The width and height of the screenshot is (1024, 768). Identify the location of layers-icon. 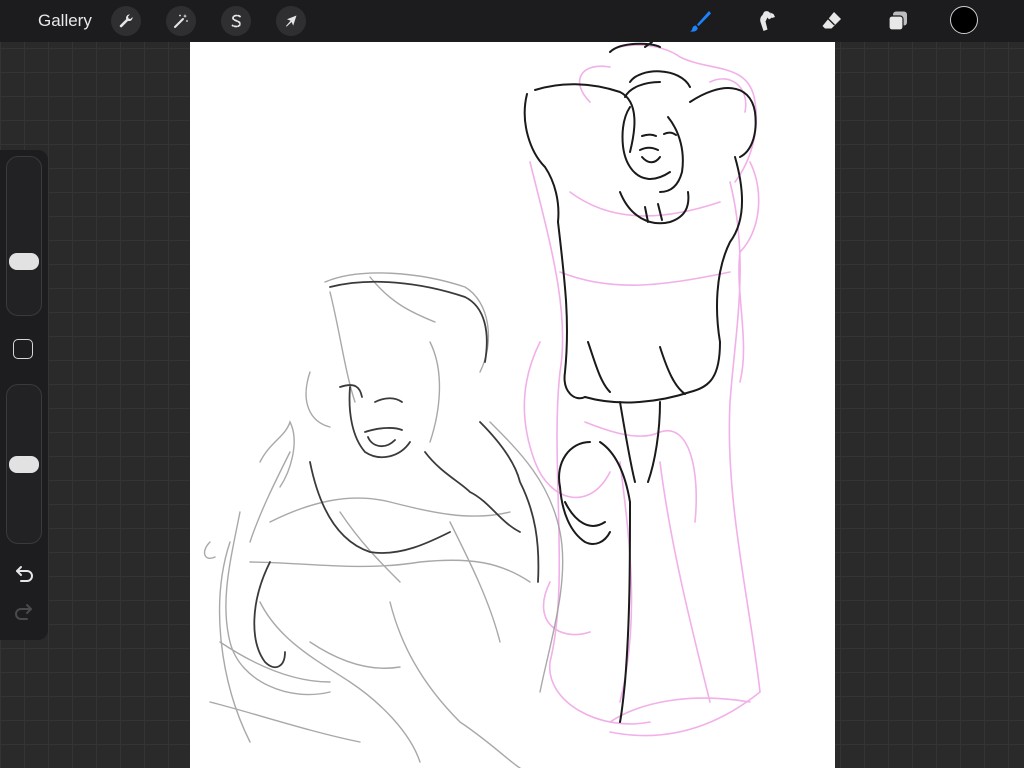
(897, 21).